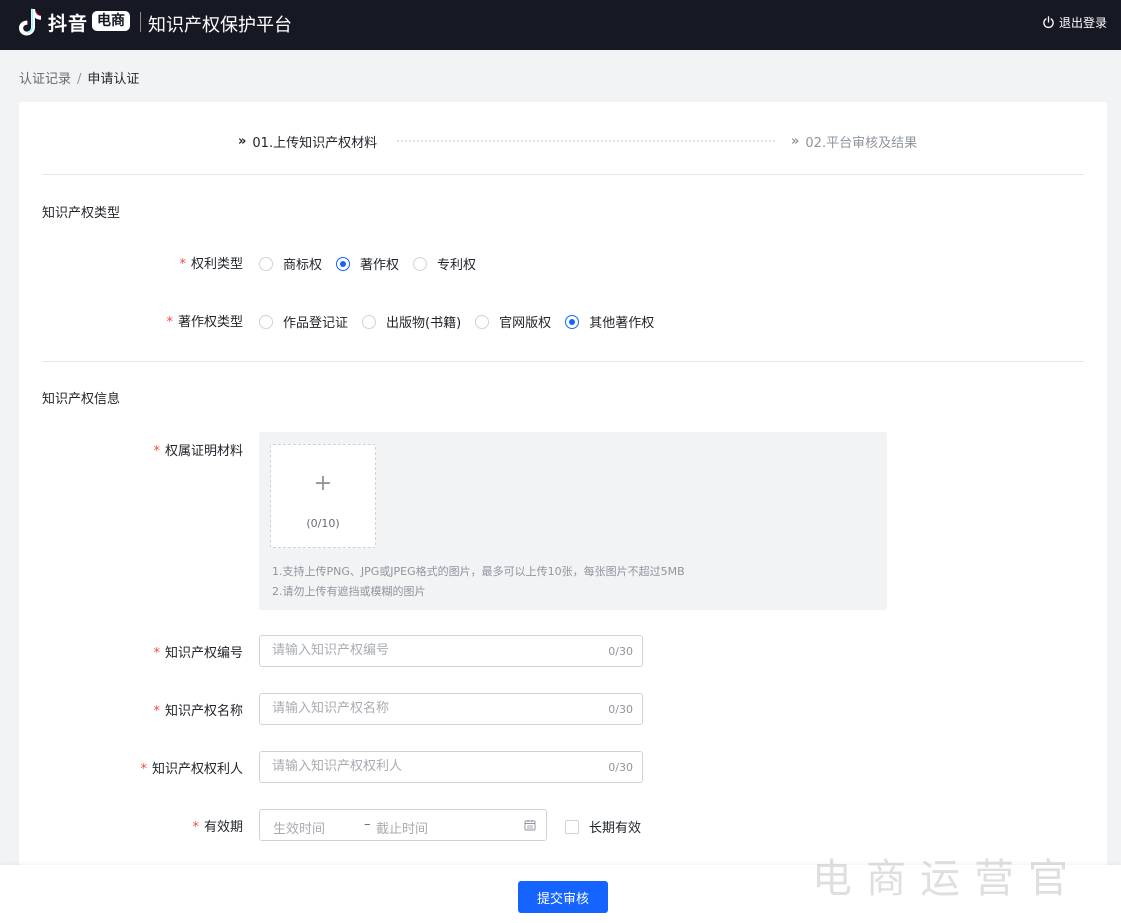  I want to click on upload-tip-2: 2.请勿上传有遮挡或模糊的图片, so click(349, 591).